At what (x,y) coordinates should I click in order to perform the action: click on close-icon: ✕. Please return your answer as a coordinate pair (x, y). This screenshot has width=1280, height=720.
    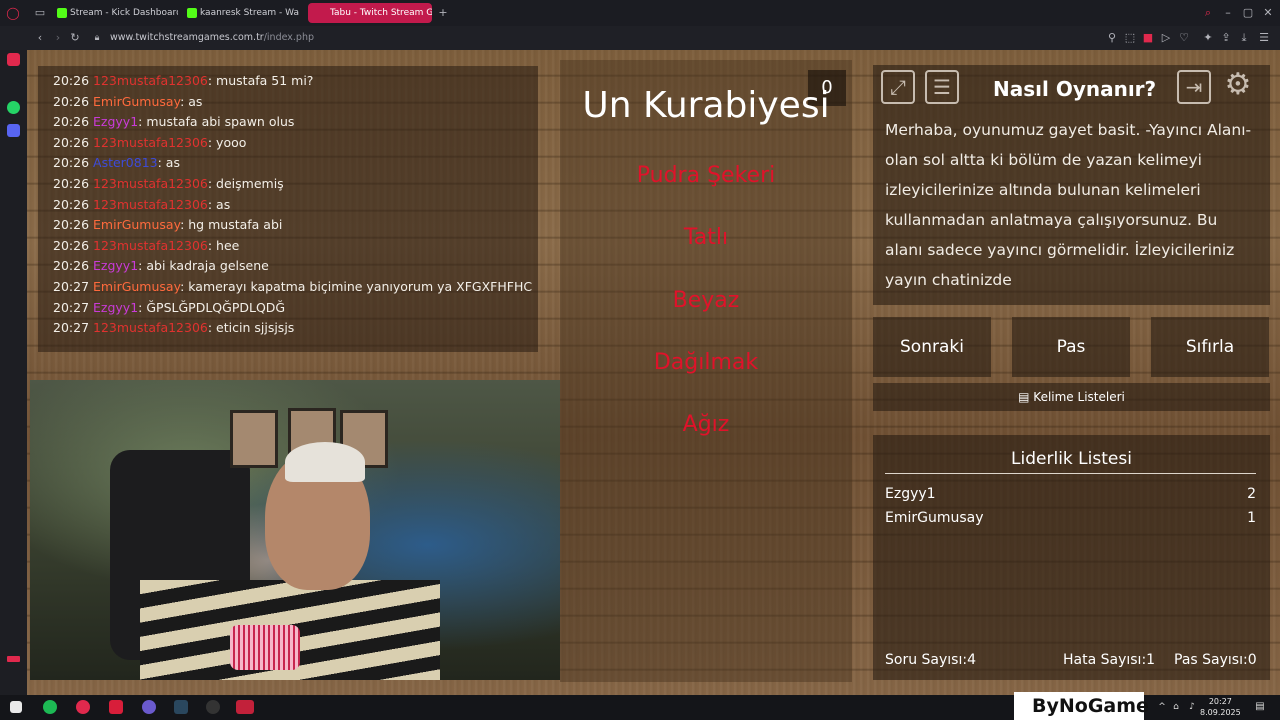
    Looking at the image, I should click on (1268, 13).